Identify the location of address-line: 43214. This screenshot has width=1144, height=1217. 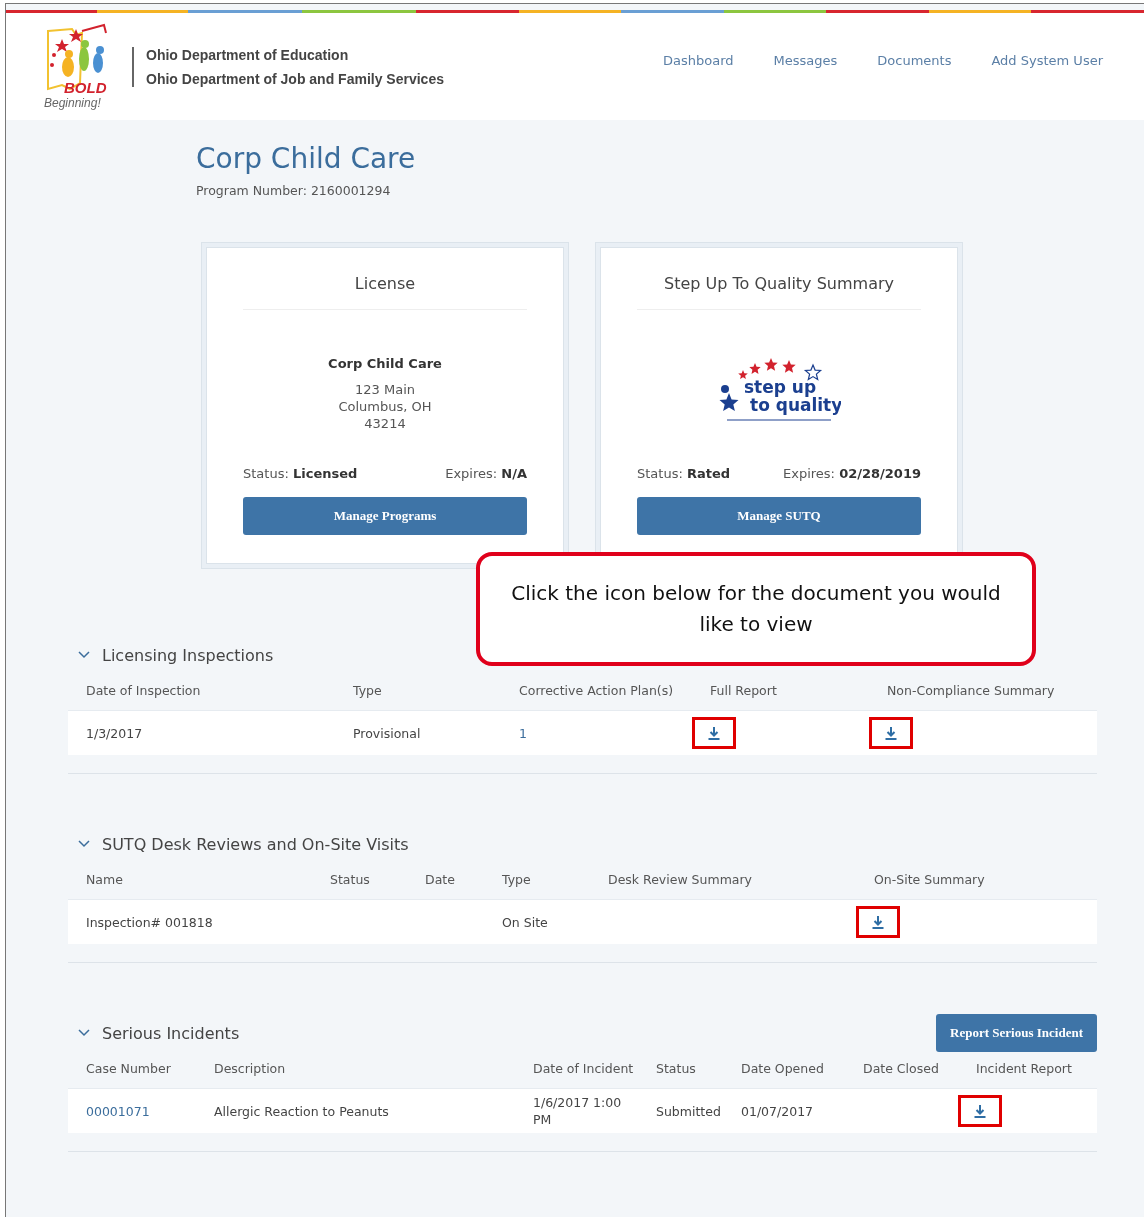
(385, 423).